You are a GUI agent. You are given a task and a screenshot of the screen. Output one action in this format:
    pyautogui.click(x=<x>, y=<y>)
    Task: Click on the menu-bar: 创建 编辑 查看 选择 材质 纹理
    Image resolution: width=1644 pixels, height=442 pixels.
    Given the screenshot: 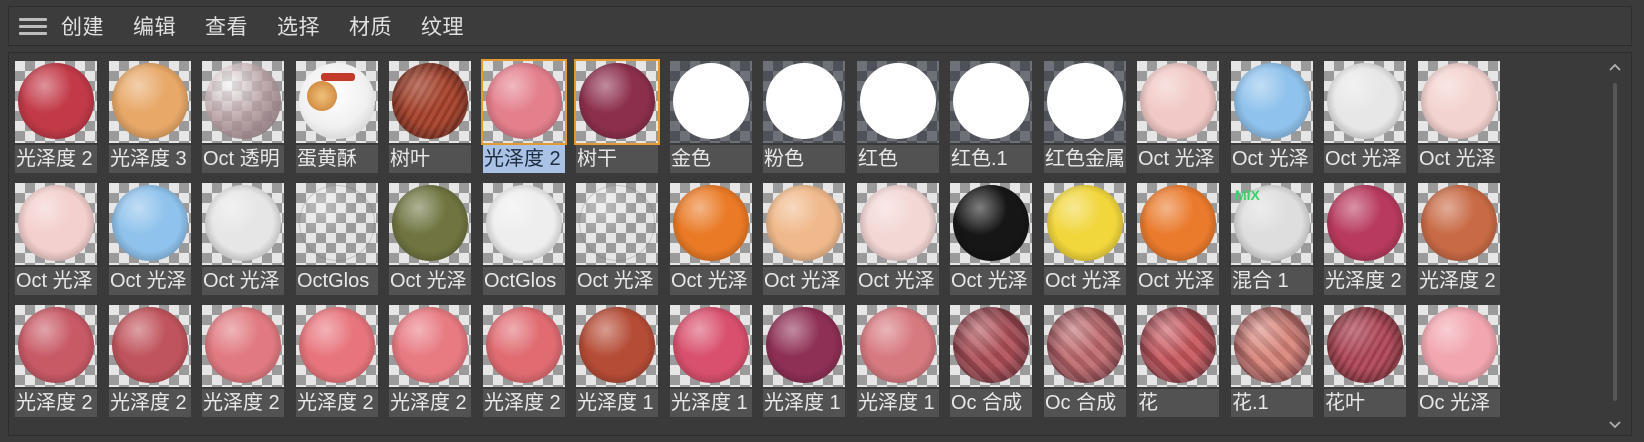 What is the action you would take?
    pyautogui.click(x=820, y=26)
    